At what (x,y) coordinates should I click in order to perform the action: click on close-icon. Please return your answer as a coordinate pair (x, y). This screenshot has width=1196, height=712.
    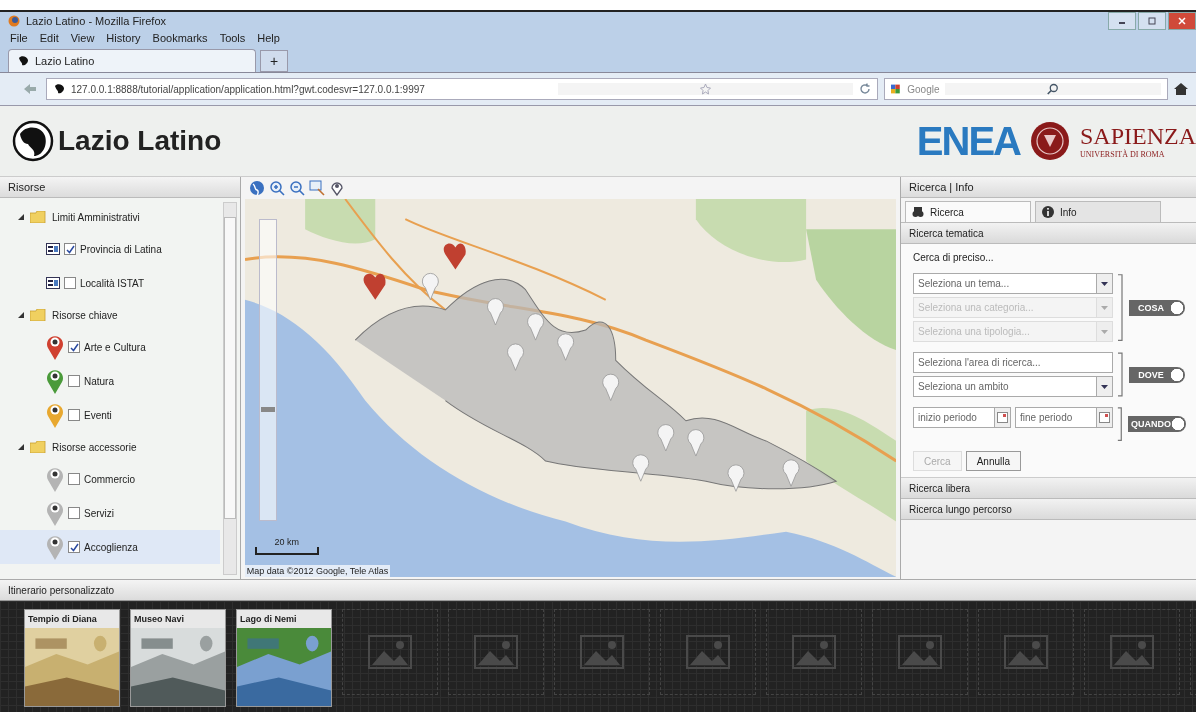
    Looking at the image, I should click on (1182, 21).